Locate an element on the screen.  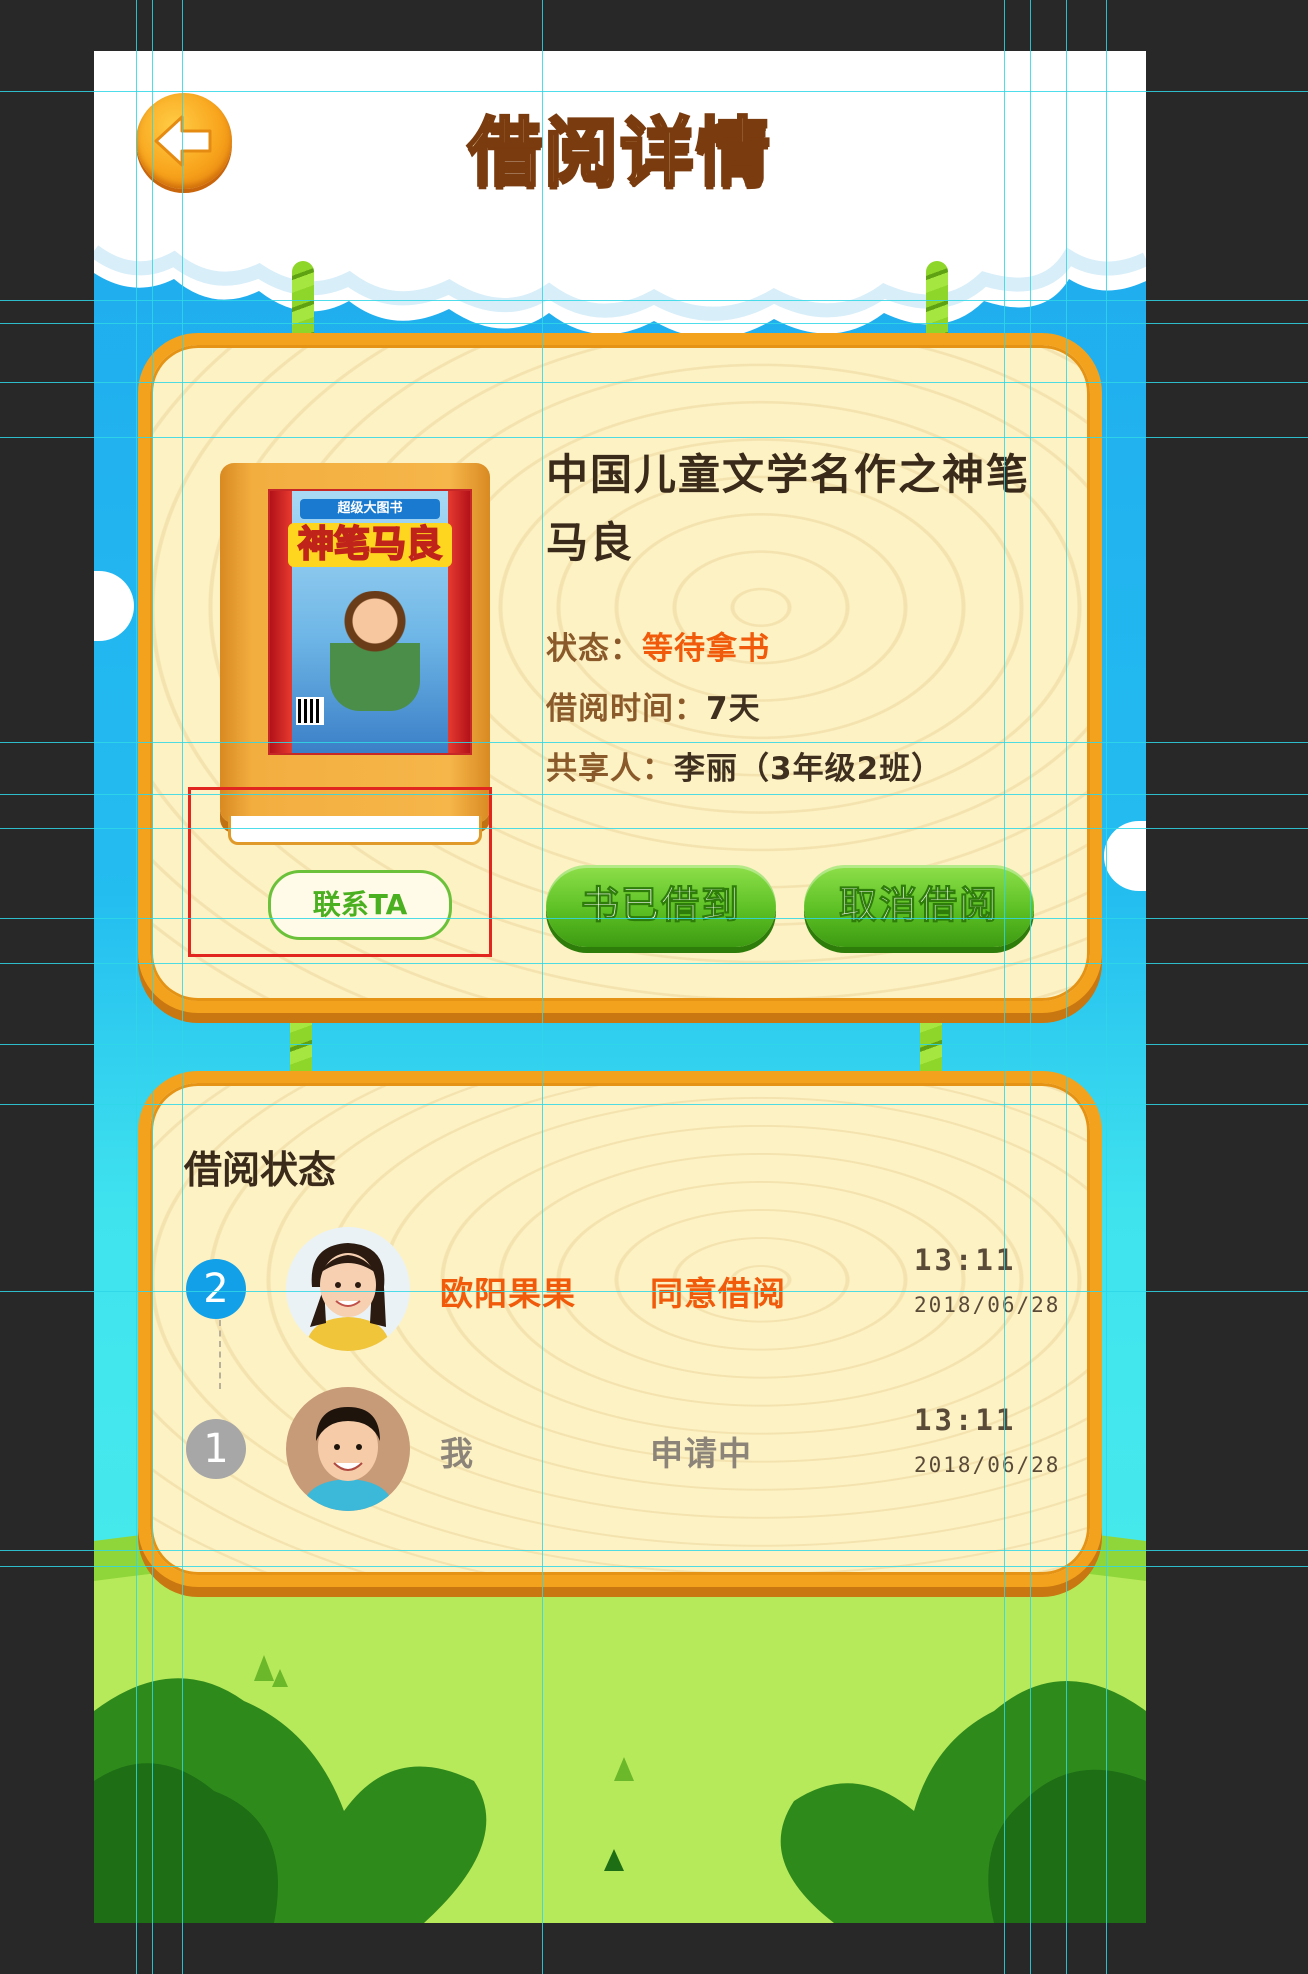
step-badge: 1 is located at coordinates (216, 1449).